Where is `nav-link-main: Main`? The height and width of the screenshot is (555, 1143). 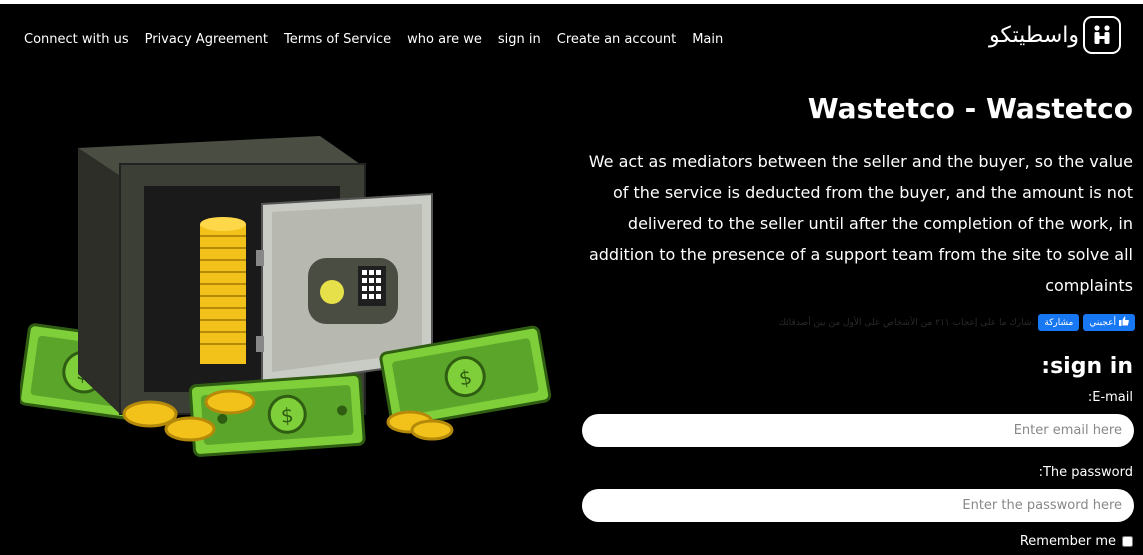
nav-link-main: Main is located at coordinates (707, 39).